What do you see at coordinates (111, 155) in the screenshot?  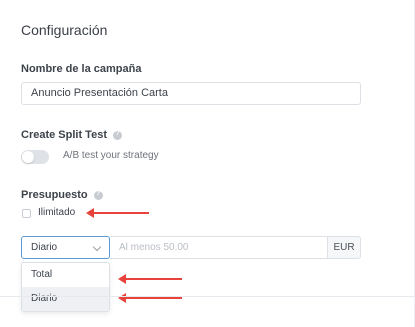 I see `split-test-description: A/B test your strategy` at bounding box center [111, 155].